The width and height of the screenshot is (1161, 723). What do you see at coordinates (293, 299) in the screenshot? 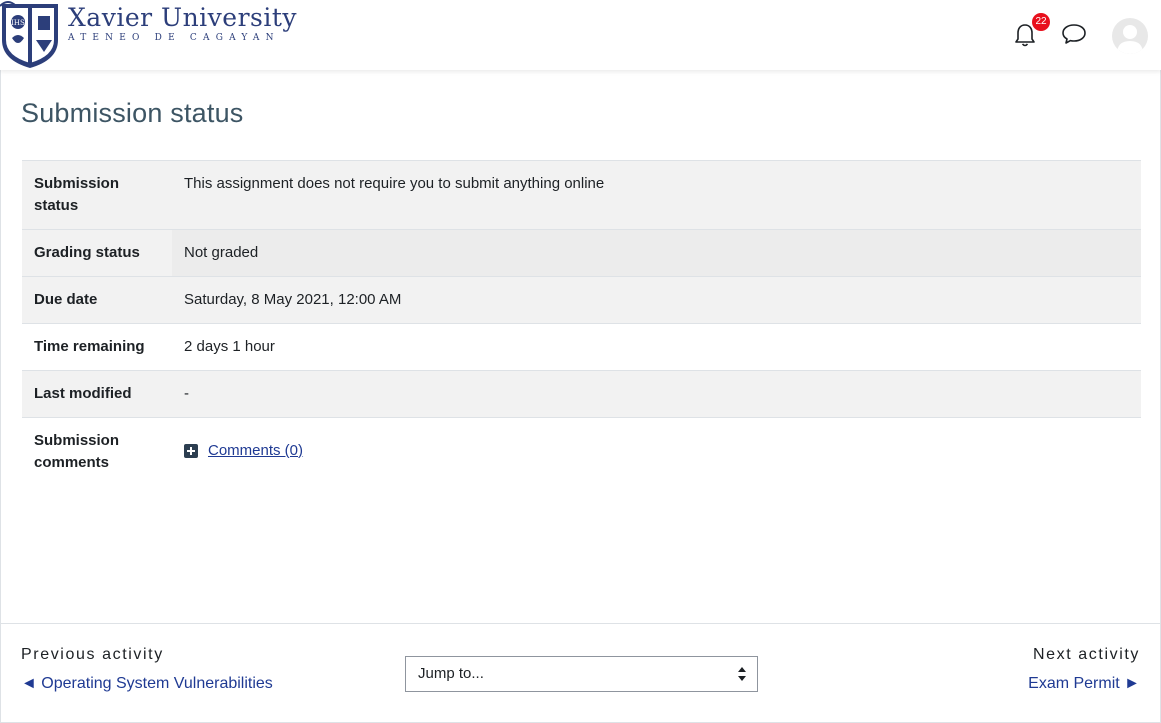
I see `row-value: Saturday, 8 May 2021, 12:00 AM` at bounding box center [293, 299].